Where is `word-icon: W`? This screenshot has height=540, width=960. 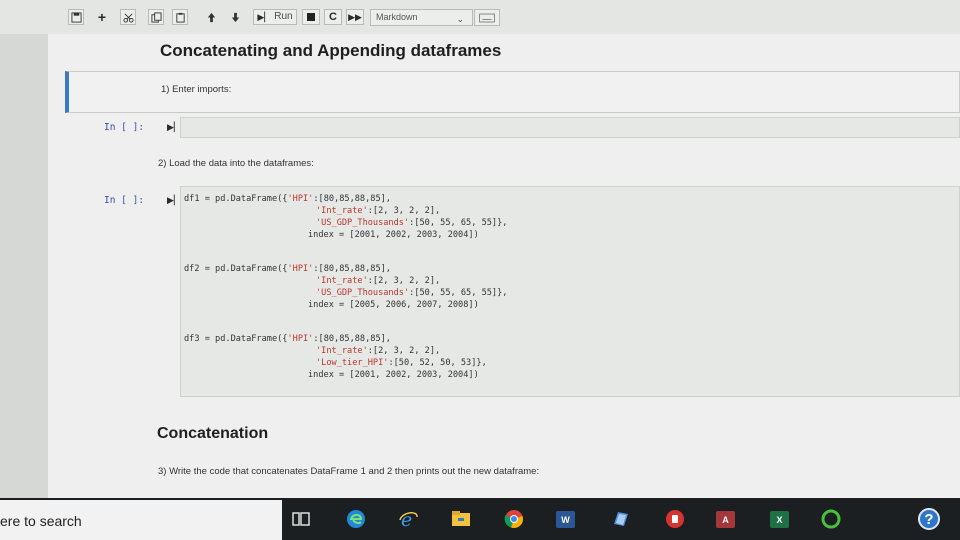 word-icon: W is located at coordinates (565, 519).